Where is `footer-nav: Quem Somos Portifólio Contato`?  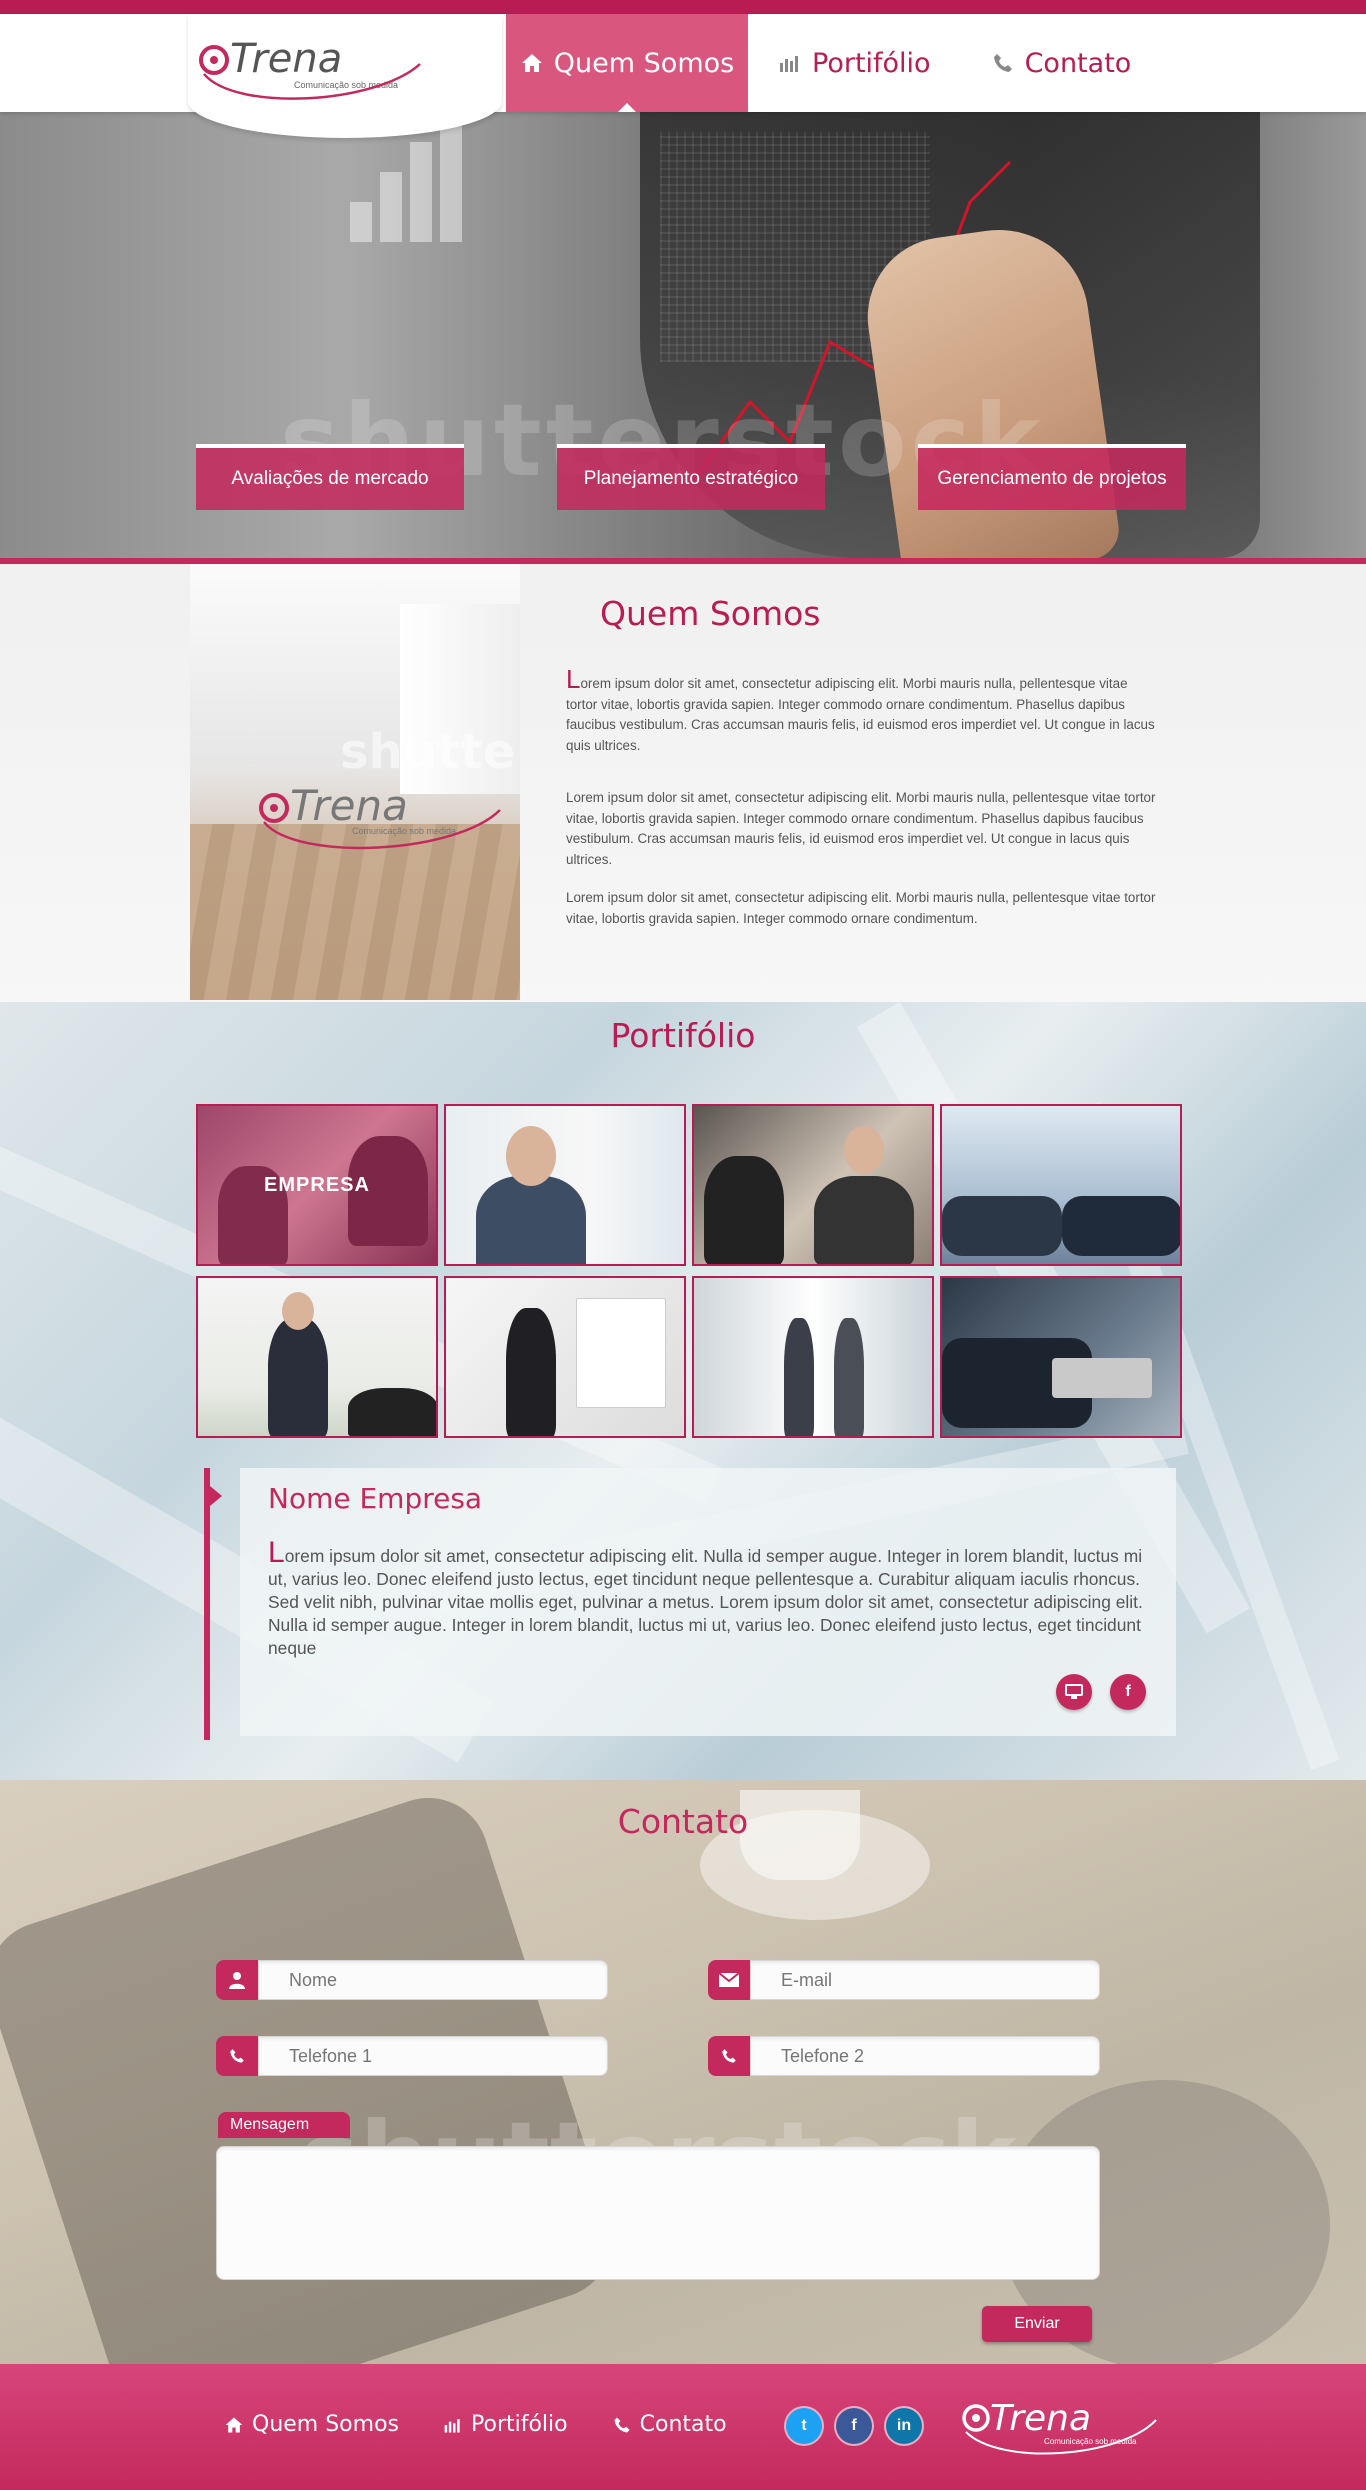
footer-nav: Quem Somos Portifólio Contato is located at coordinates (475, 2424).